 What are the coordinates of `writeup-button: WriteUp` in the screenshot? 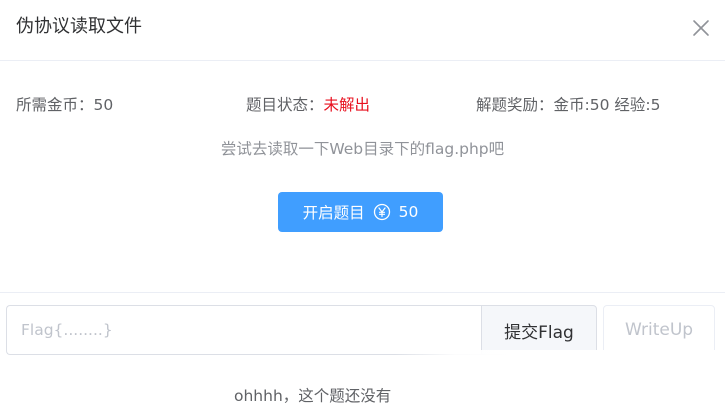 It's located at (659, 330).